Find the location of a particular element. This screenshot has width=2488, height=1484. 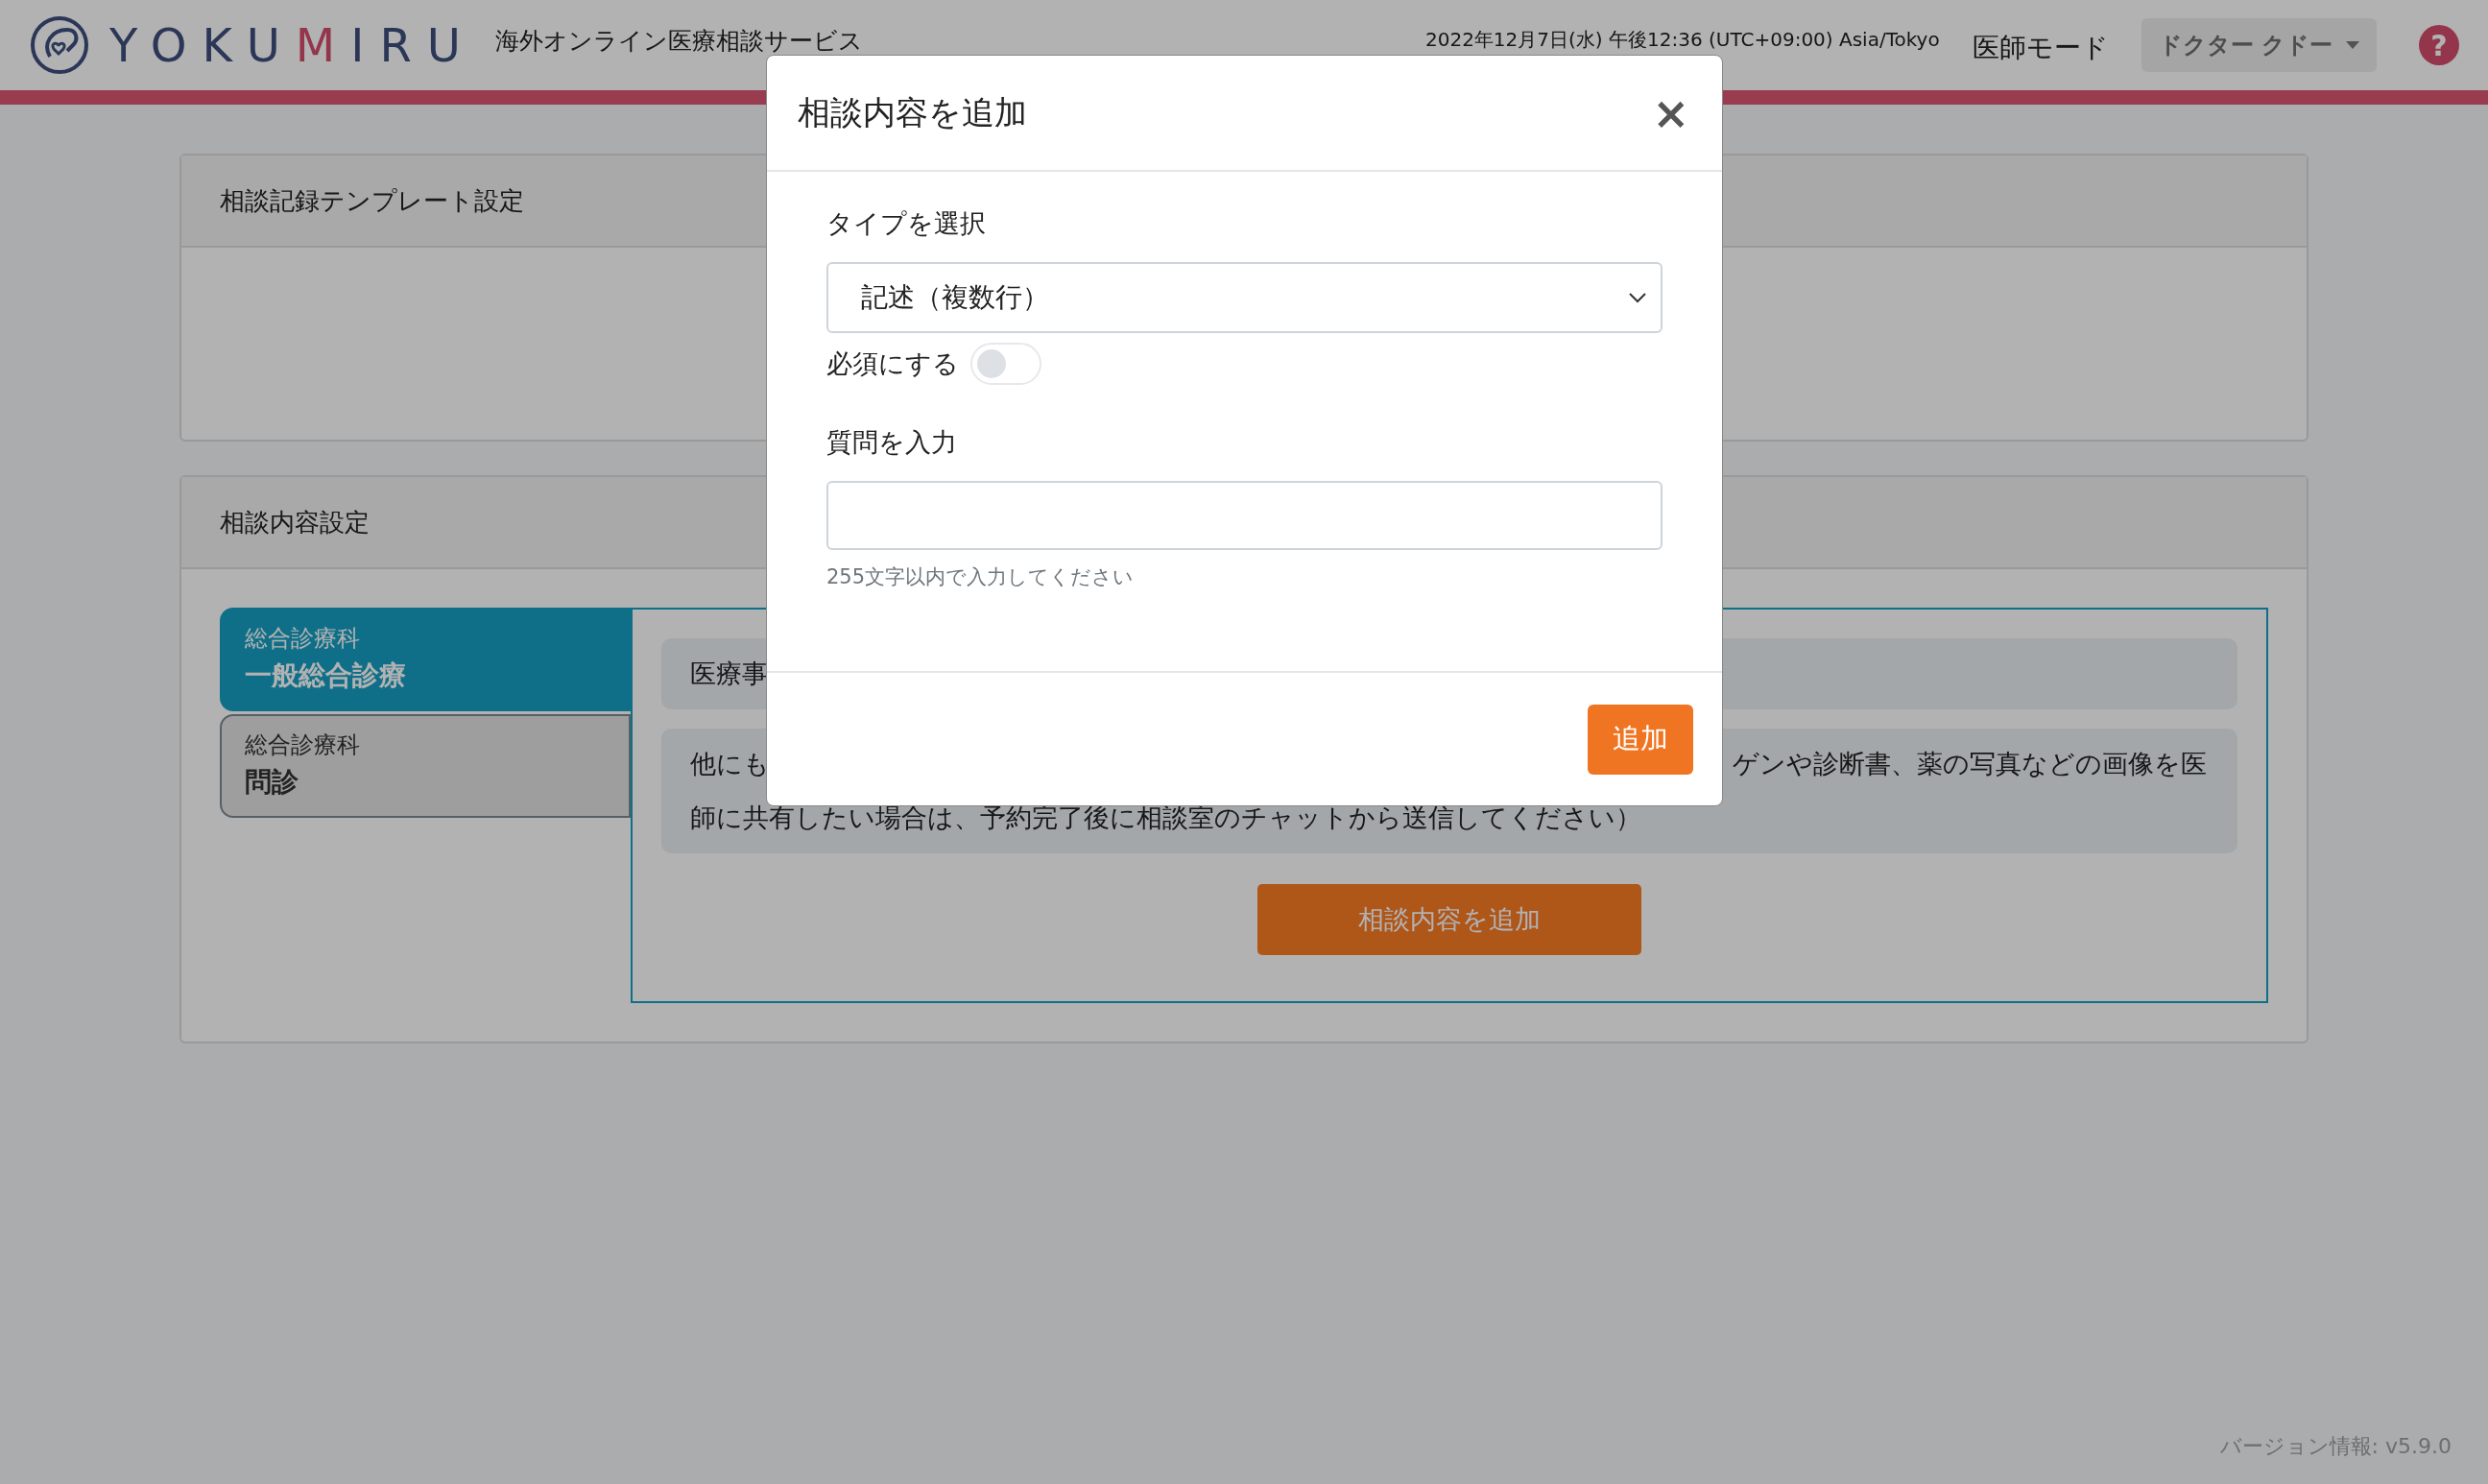

hint-text: 255文字以内で入力してください is located at coordinates (981, 577).